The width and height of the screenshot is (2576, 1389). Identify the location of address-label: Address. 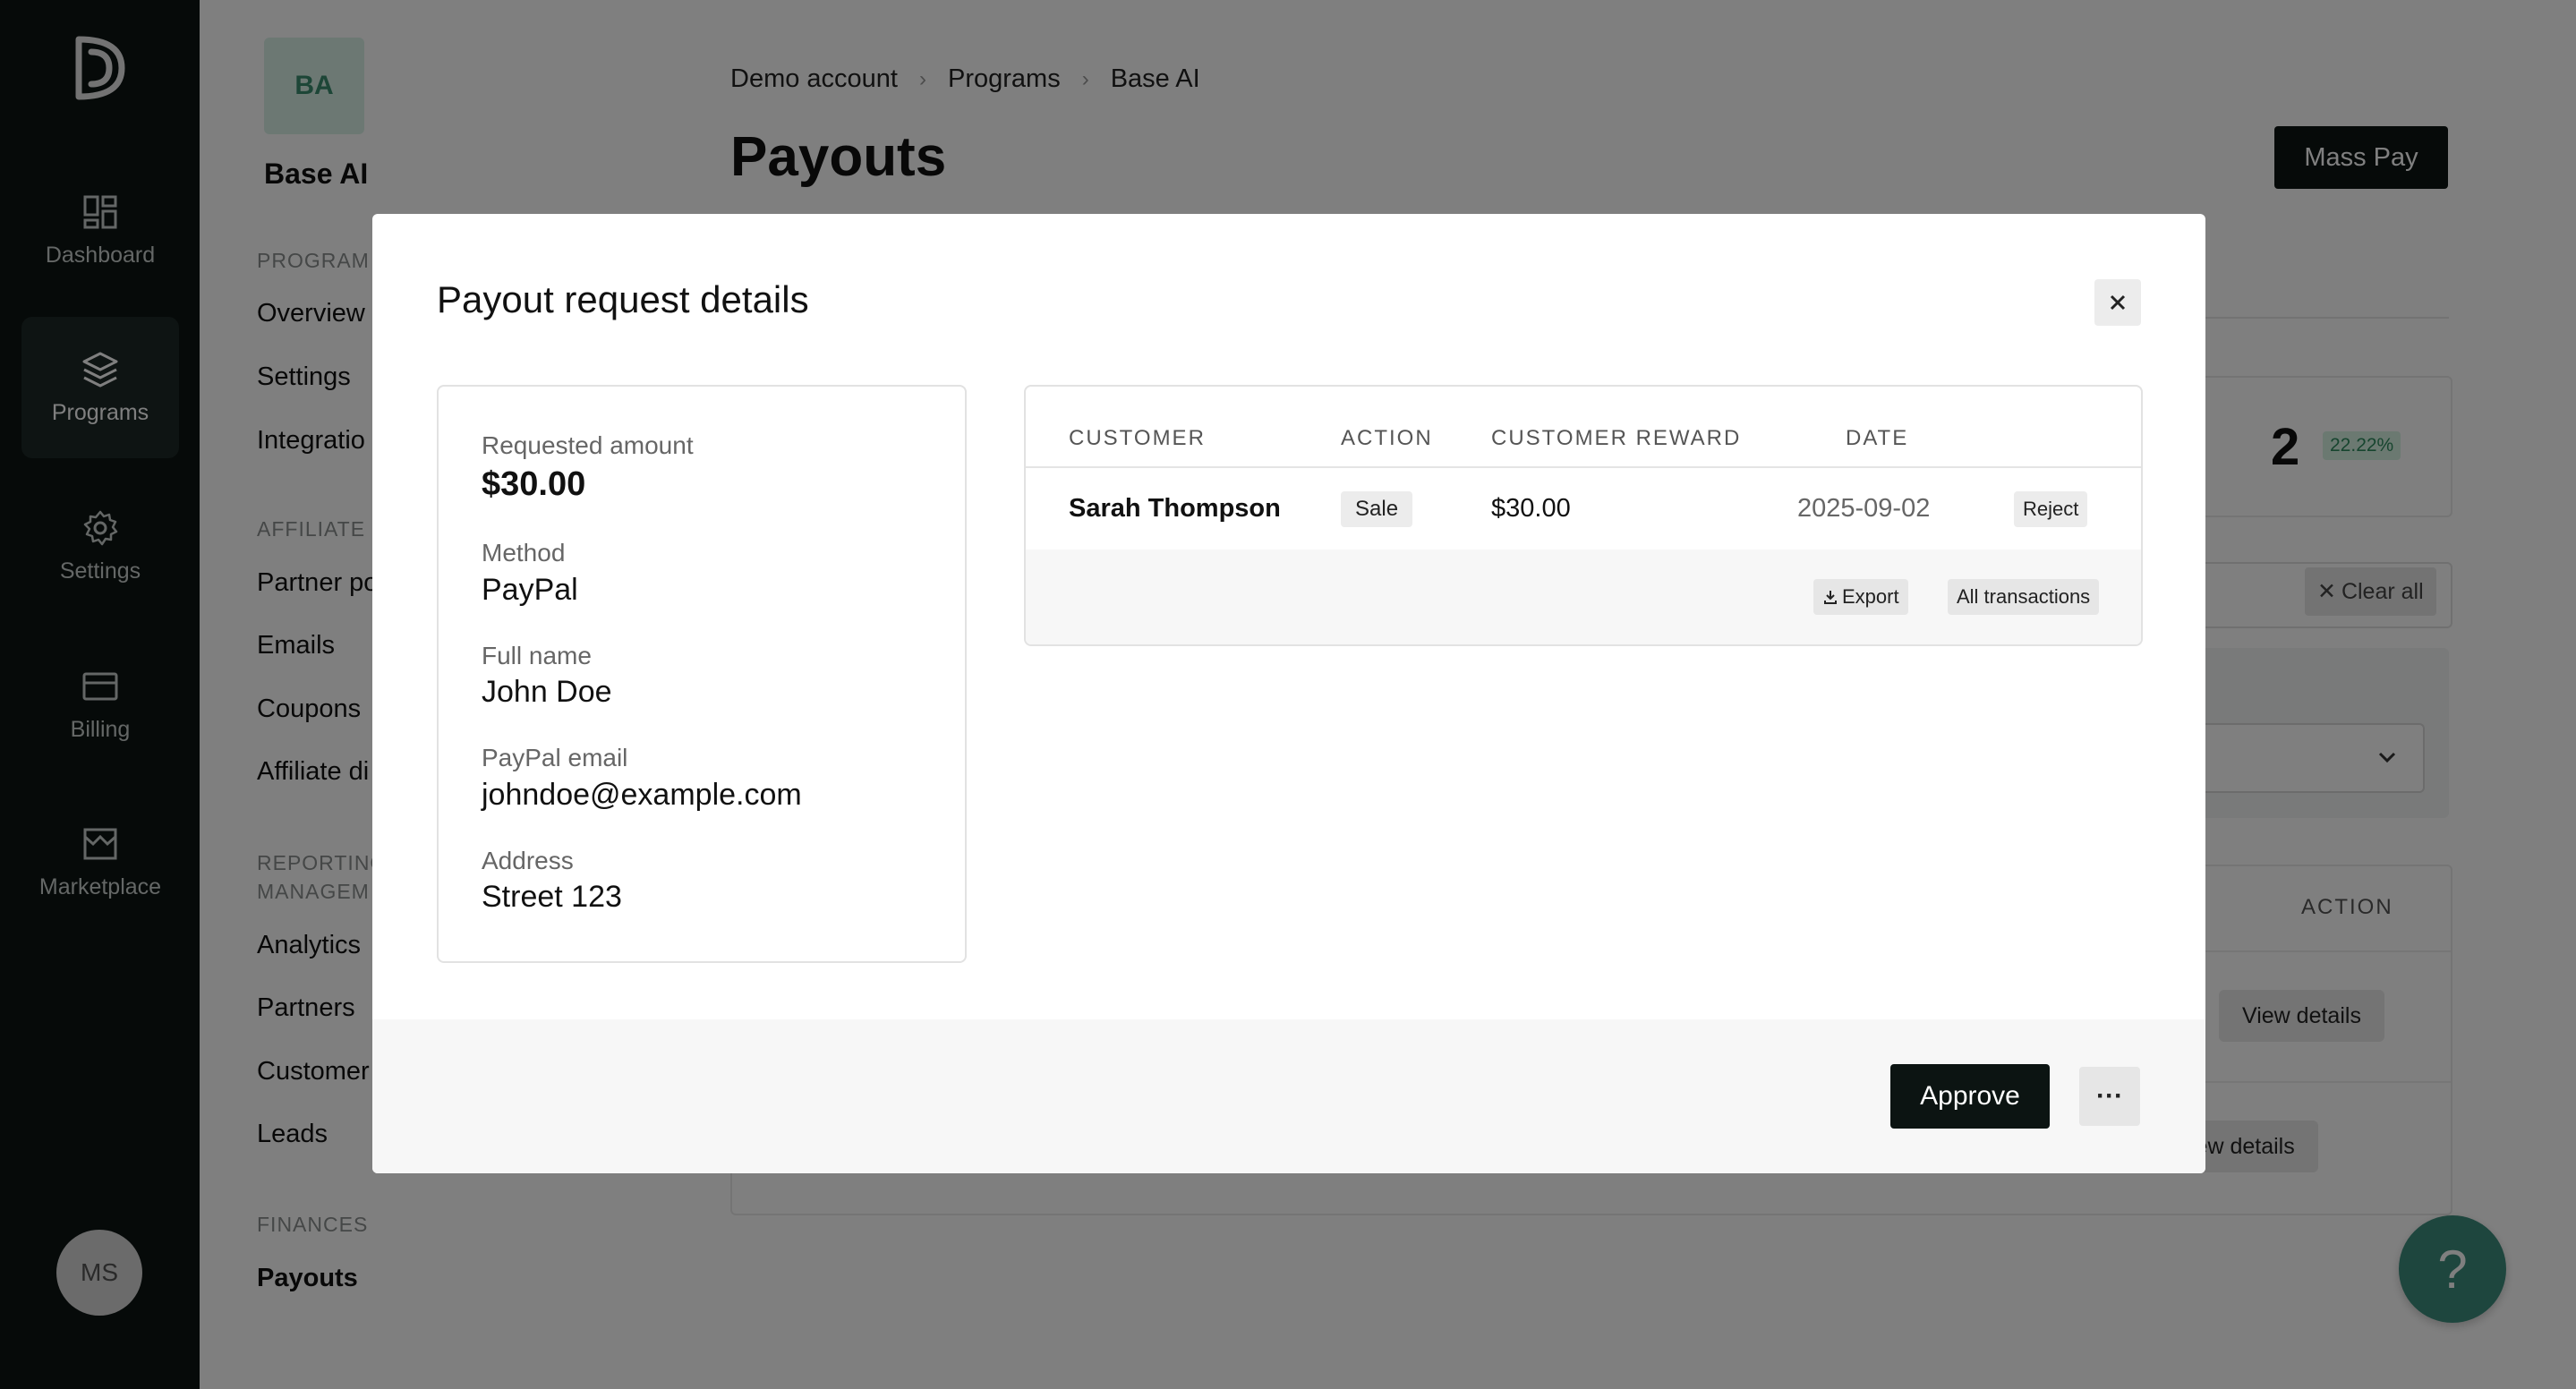
(528, 860).